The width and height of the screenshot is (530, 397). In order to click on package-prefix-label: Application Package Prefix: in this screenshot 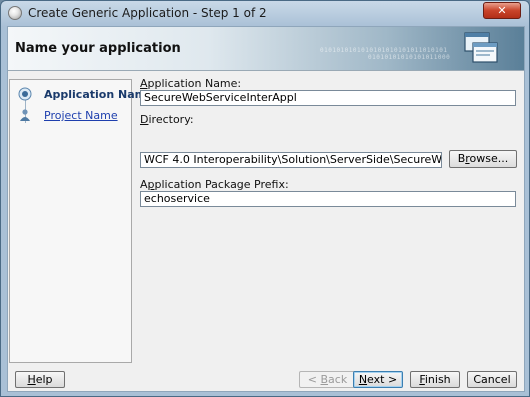, I will do `click(214, 184)`.